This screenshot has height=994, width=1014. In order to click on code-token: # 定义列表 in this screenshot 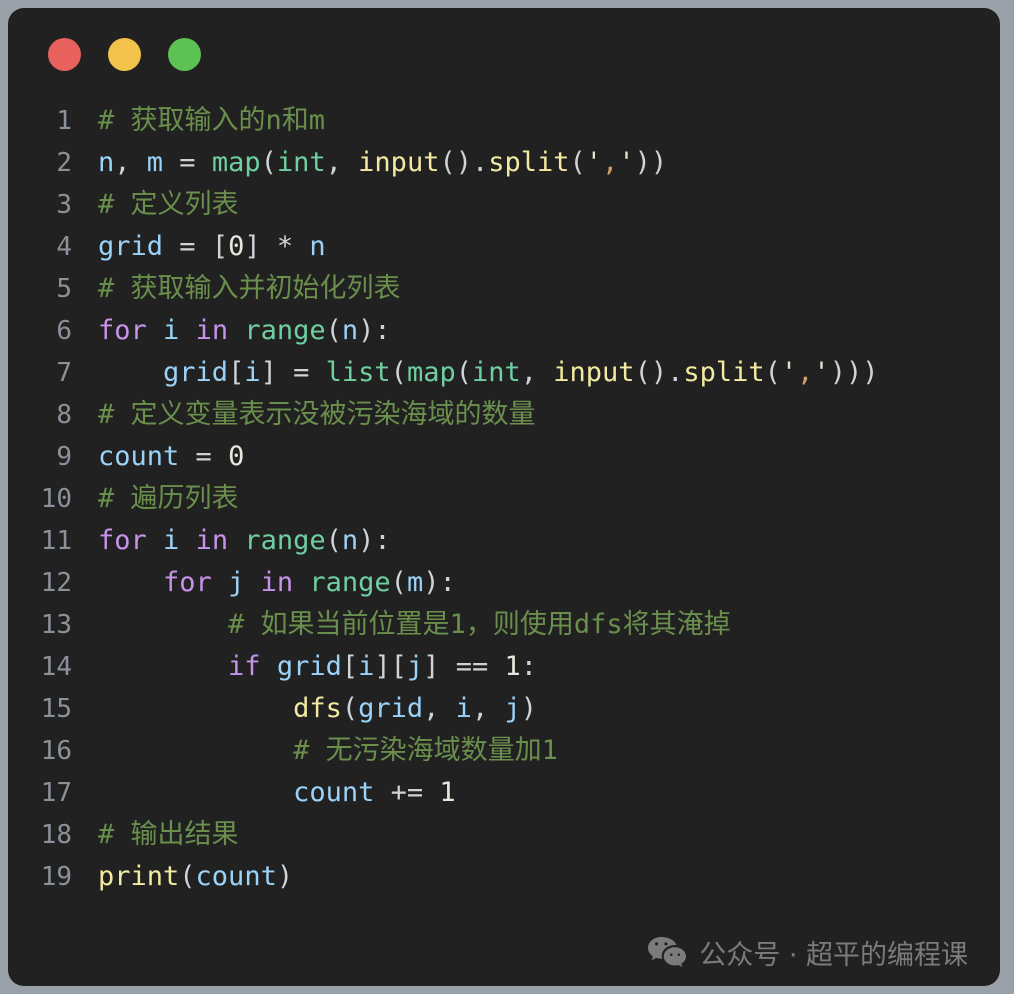, I will do `click(168, 204)`.